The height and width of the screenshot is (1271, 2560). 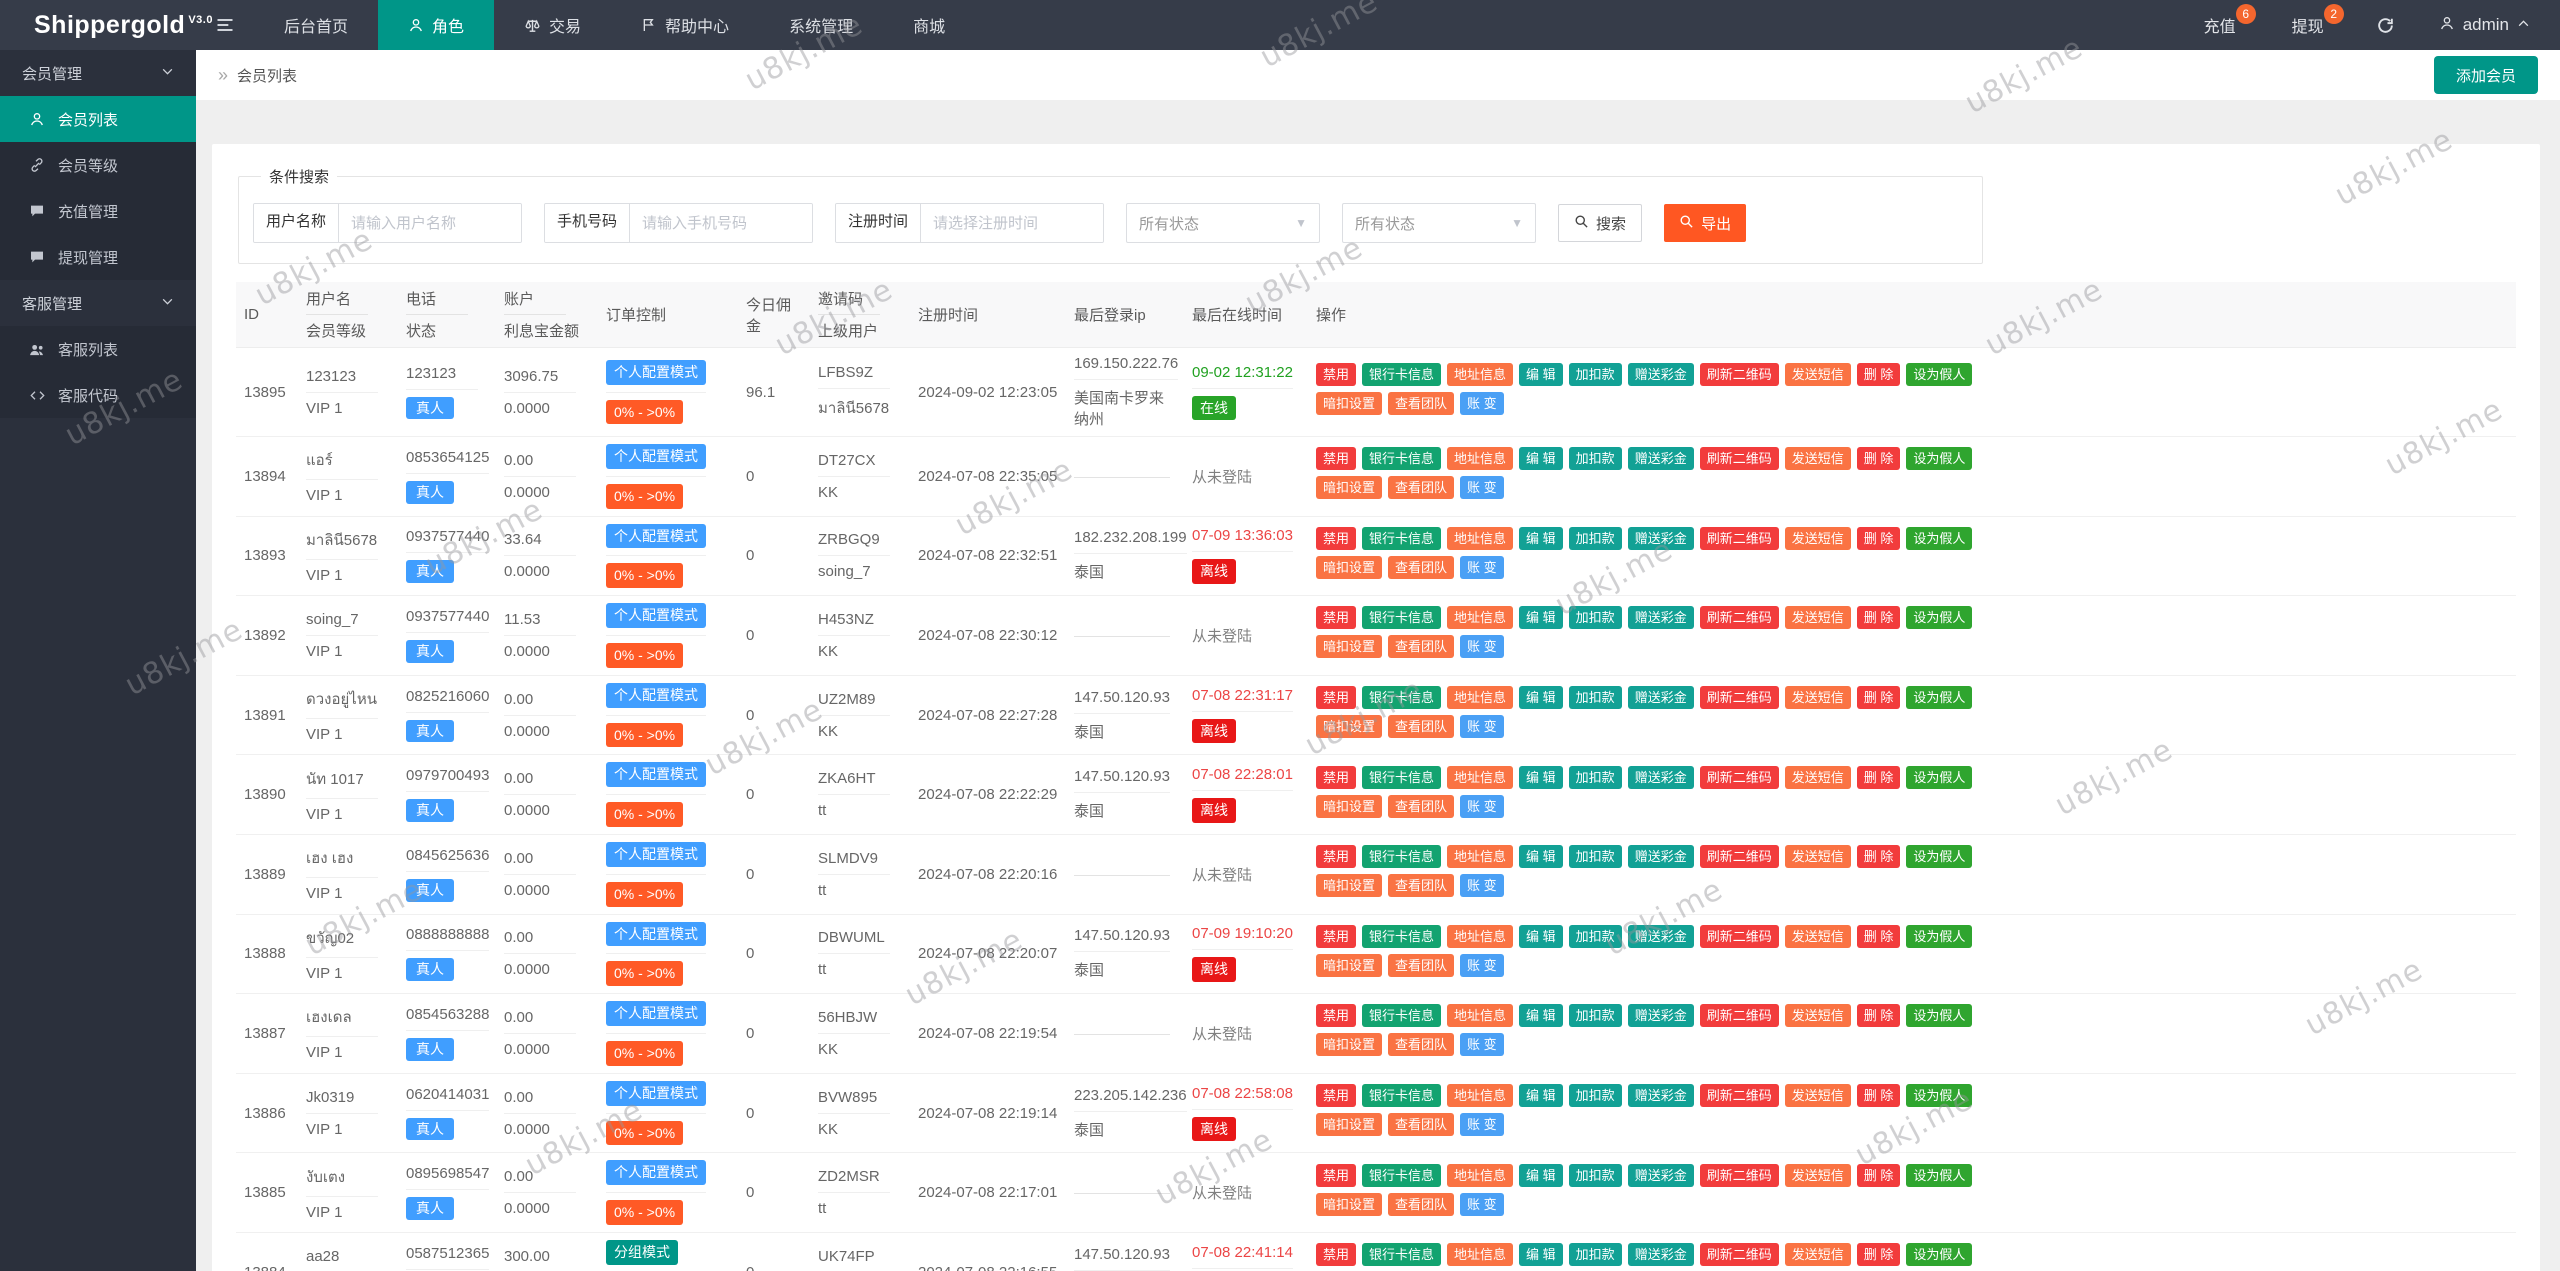 I want to click on sidebar-item-withdraw-management: 提现管理, so click(x=98, y=257).